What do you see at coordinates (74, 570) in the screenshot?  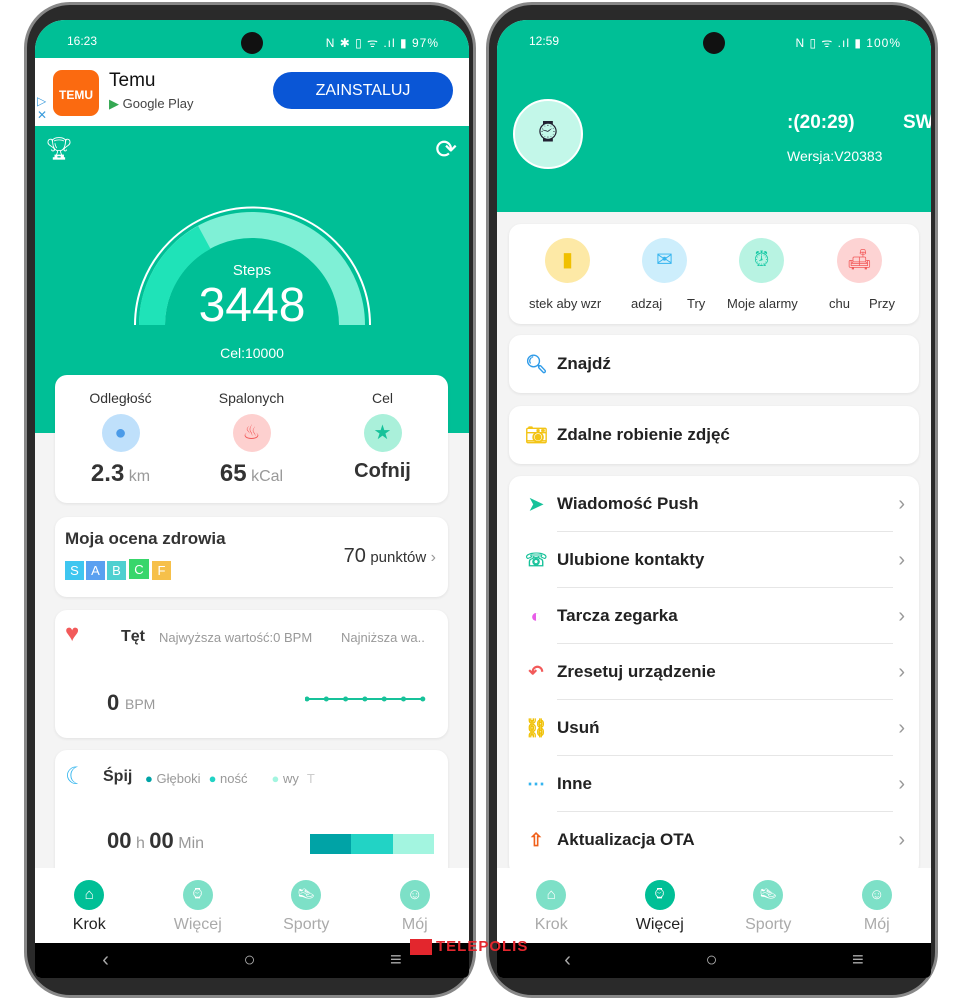 I see `grade-S: S` at bounding box center [74, 570].